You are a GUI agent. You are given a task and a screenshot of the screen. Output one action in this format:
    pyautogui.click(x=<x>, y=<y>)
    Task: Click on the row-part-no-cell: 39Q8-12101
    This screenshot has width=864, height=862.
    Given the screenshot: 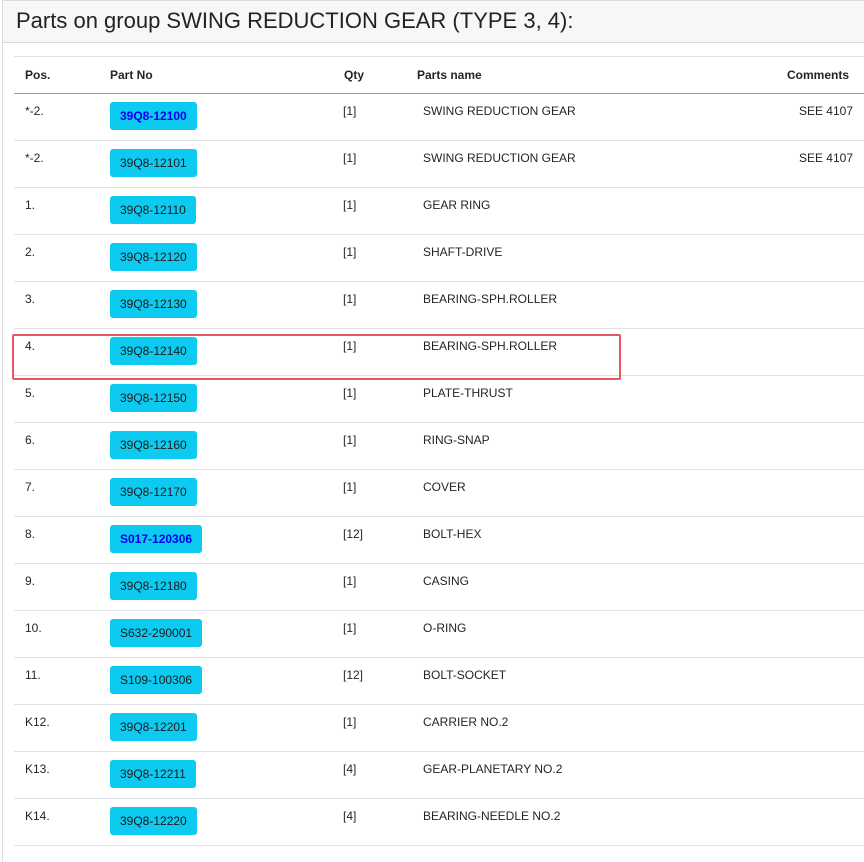 What is the action you would take?
    pyautogui.click(x=216, y=164)
    